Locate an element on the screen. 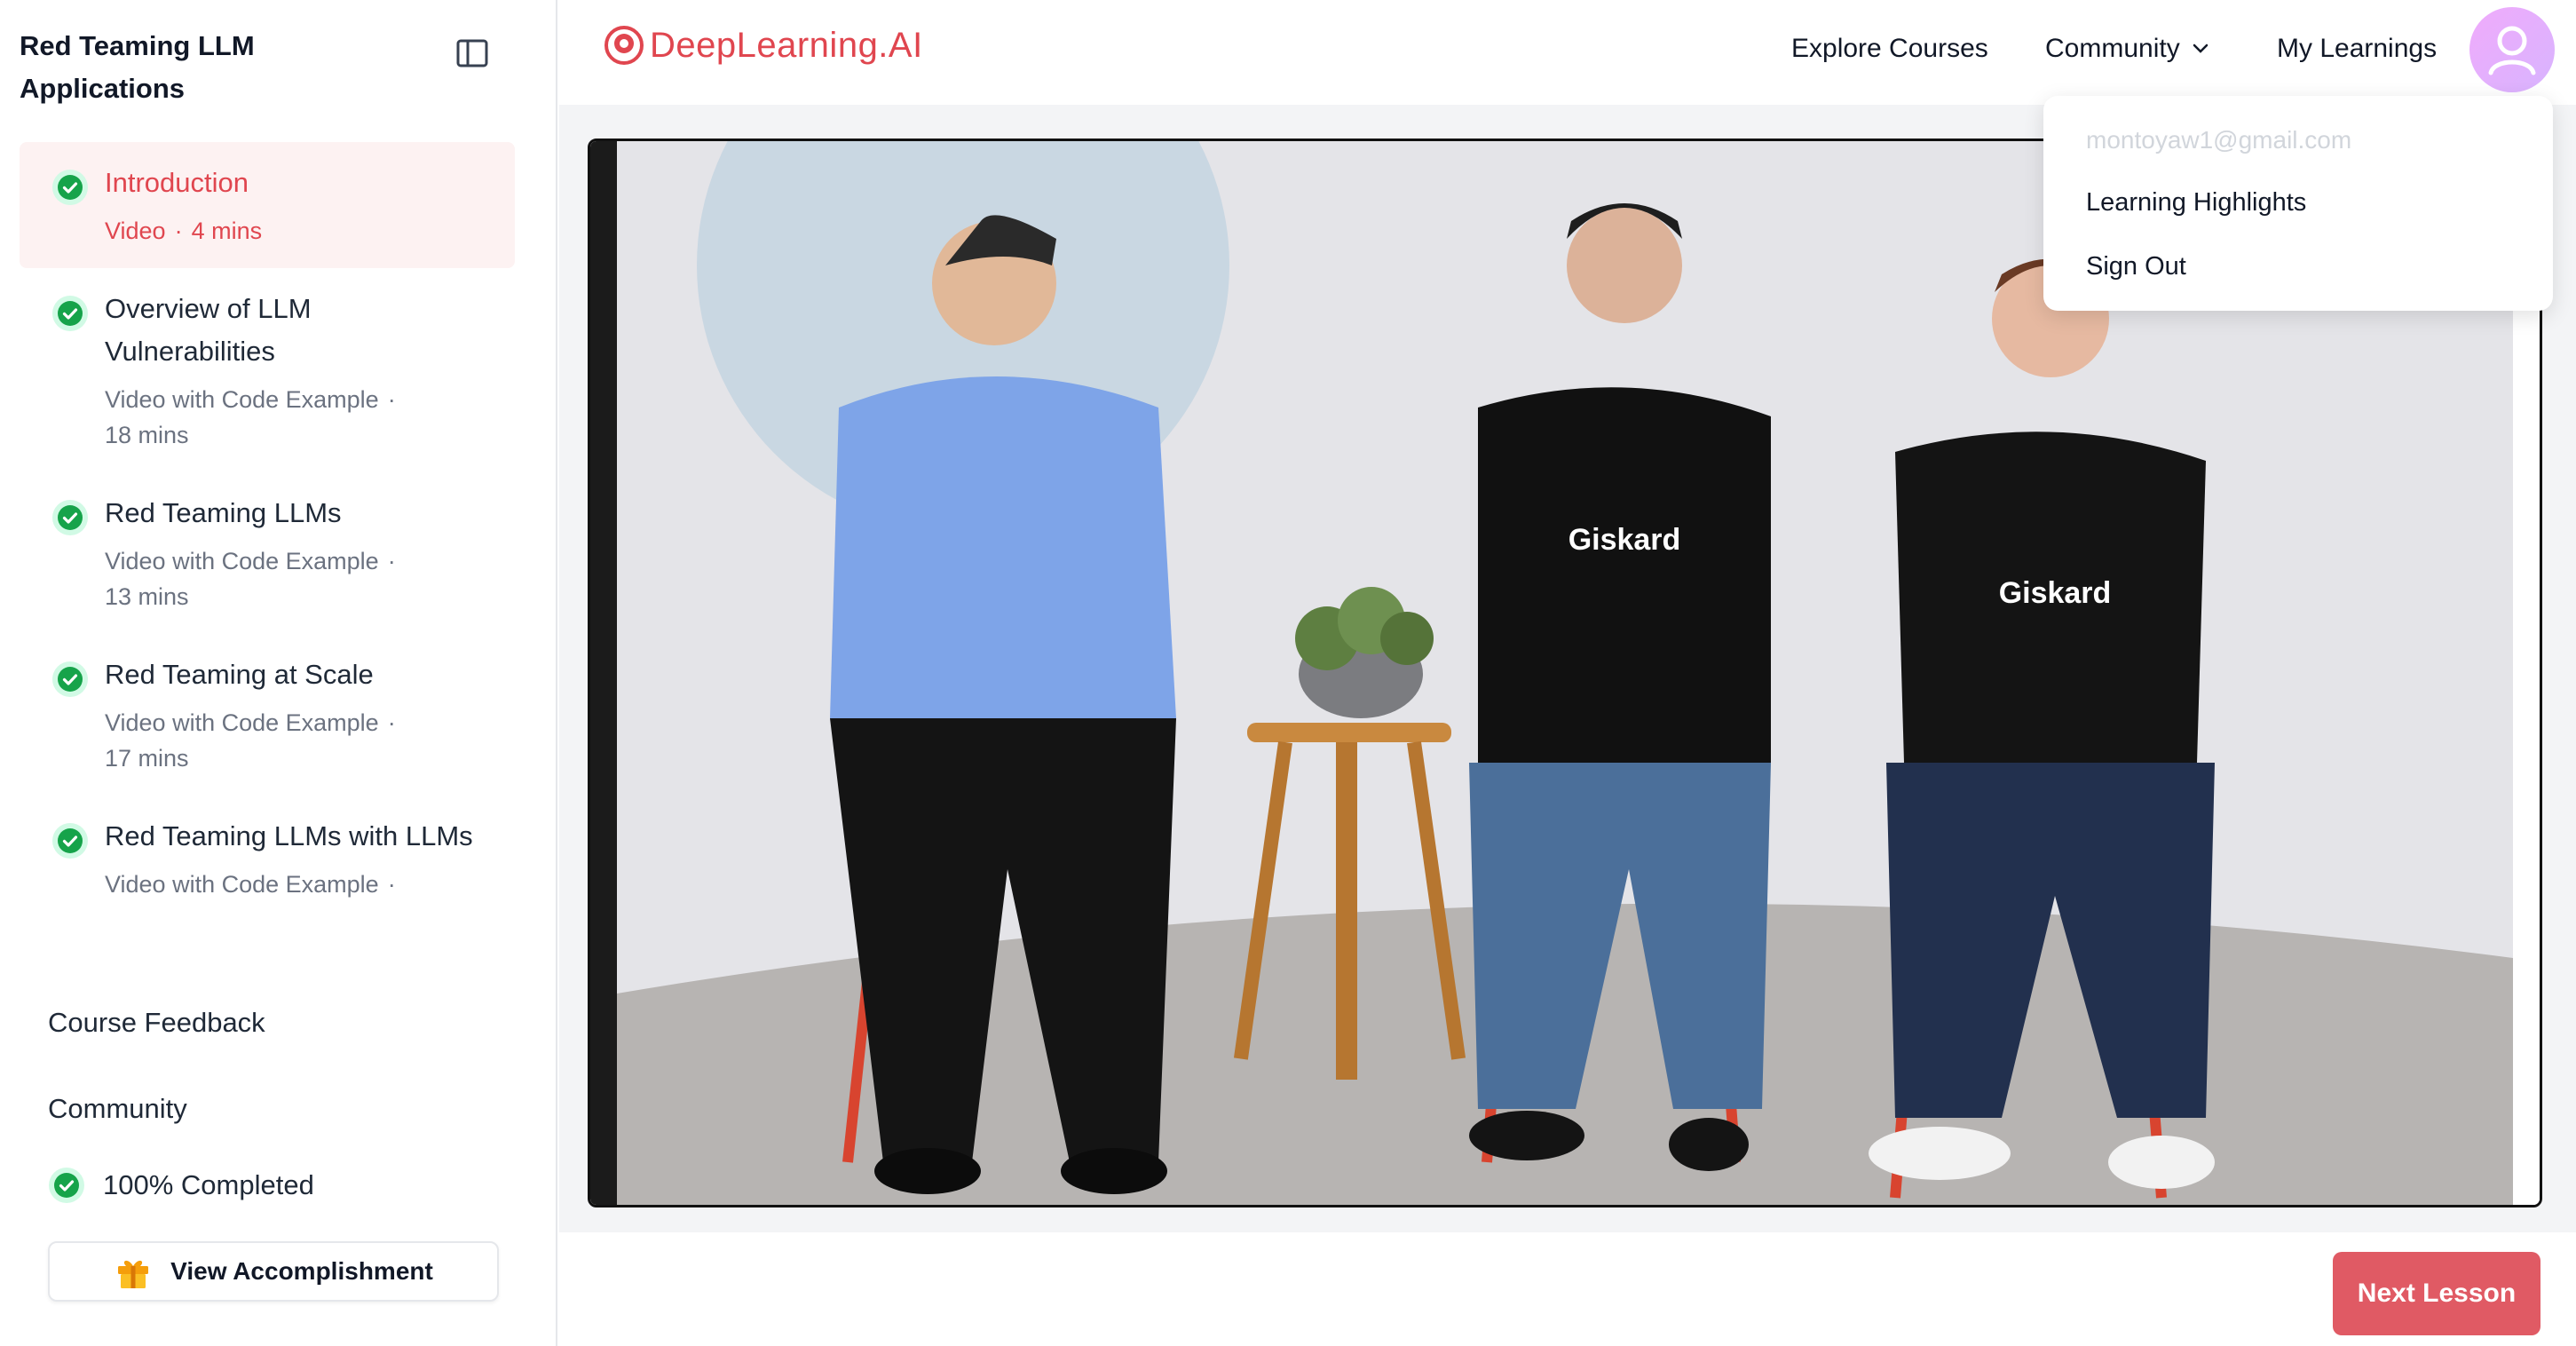  lesson-duration: 18 mins is located at coordinates (147, 435).